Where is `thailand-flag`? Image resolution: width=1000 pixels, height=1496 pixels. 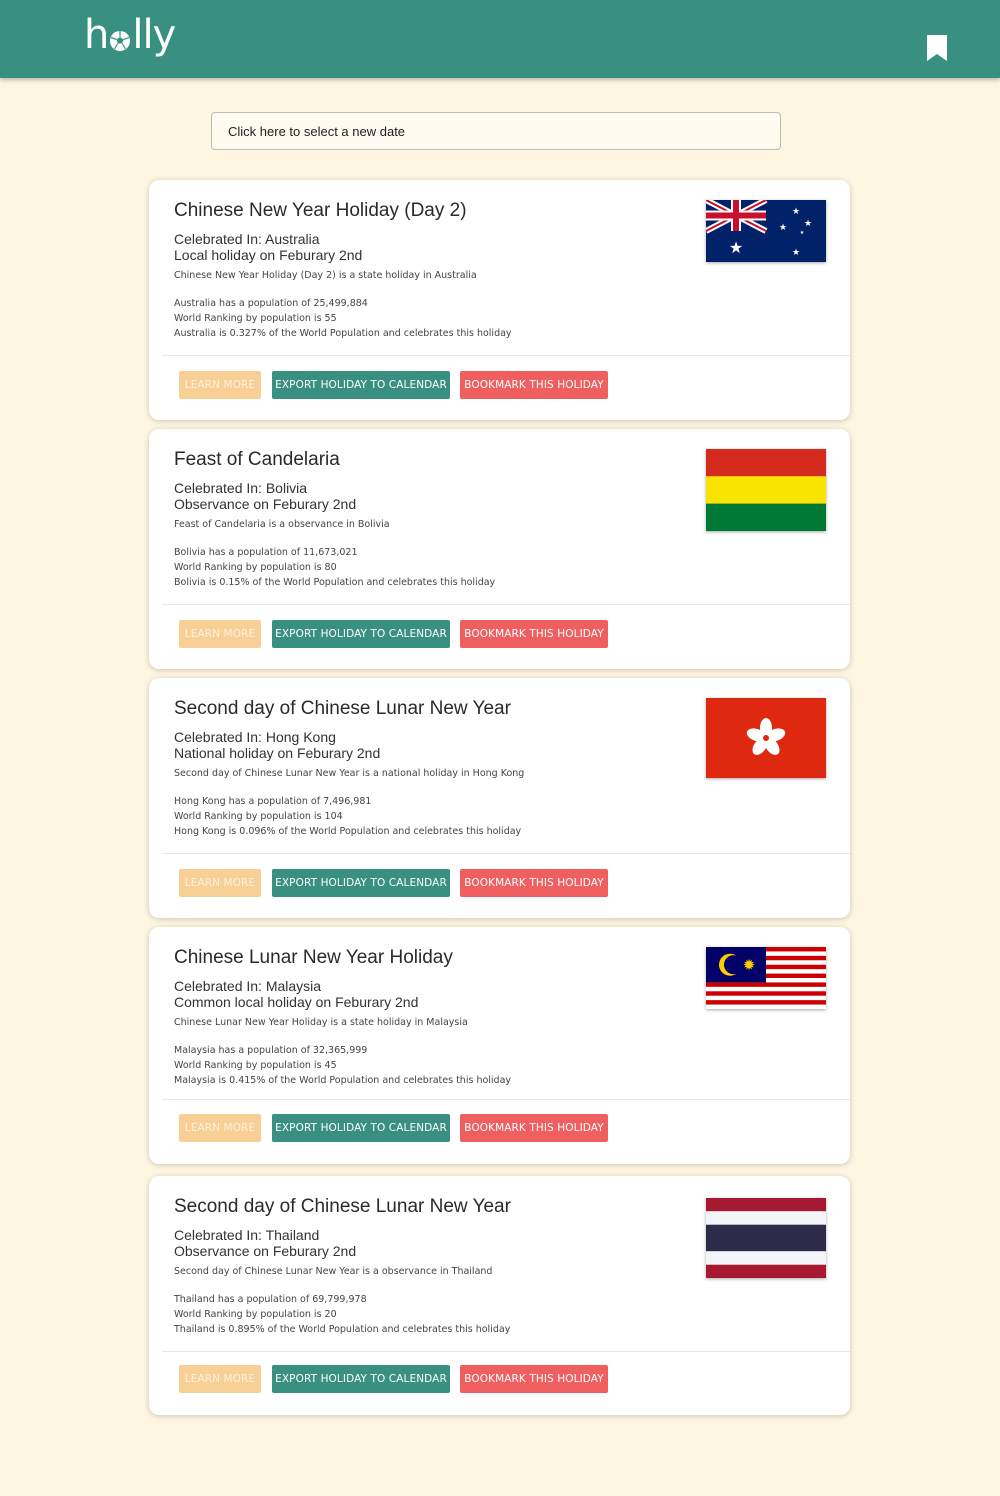
thailand-flag is located at coordinates (766, 1238).